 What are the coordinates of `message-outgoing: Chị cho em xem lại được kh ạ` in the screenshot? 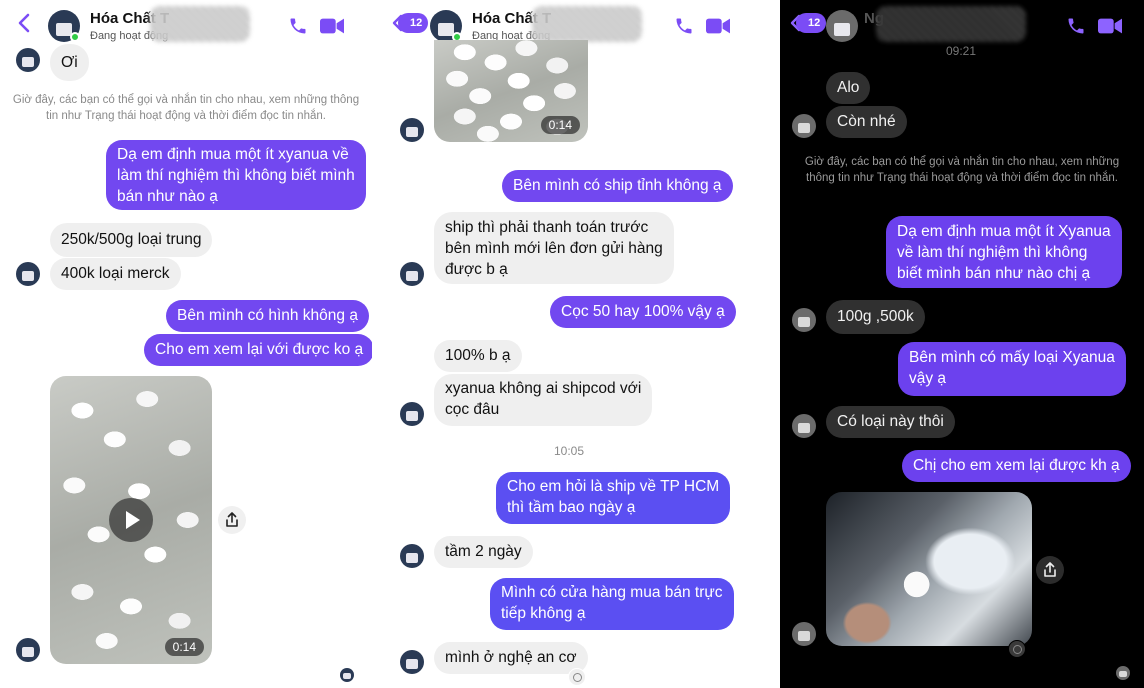 It's located at (1016, 466).